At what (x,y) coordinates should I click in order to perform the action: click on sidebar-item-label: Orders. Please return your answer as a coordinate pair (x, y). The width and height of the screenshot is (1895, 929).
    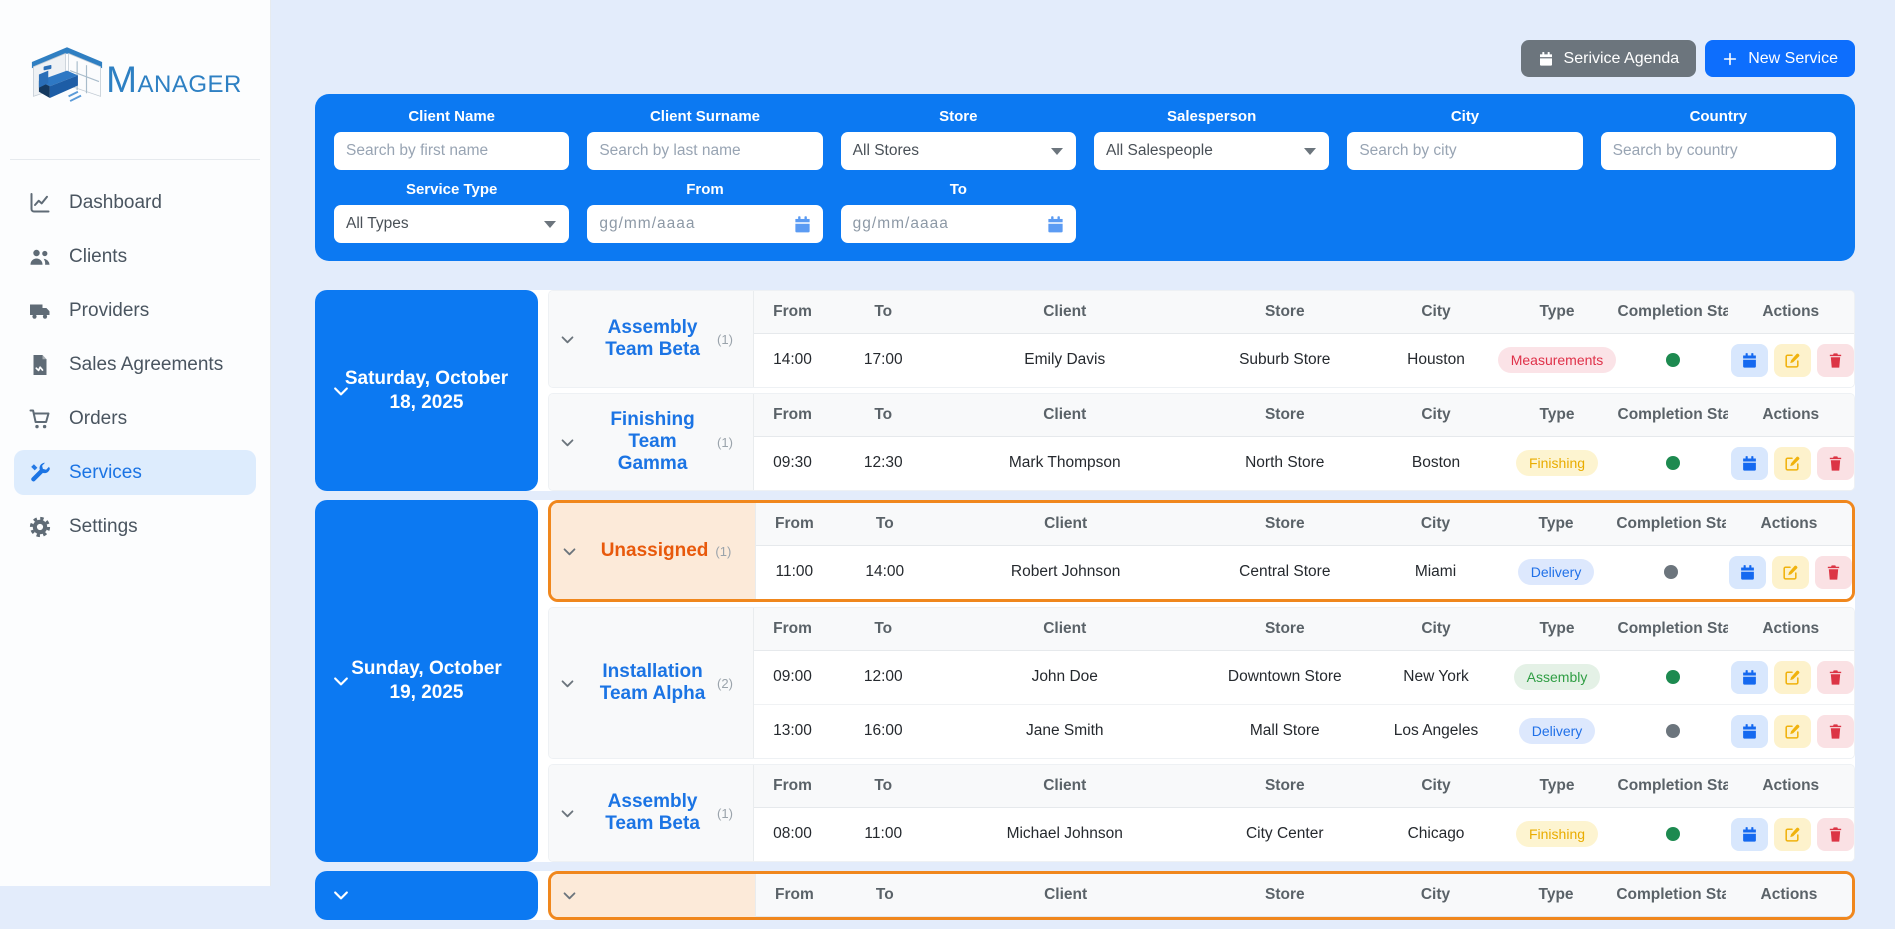
    Looking at the image, I should click on (98, 418).